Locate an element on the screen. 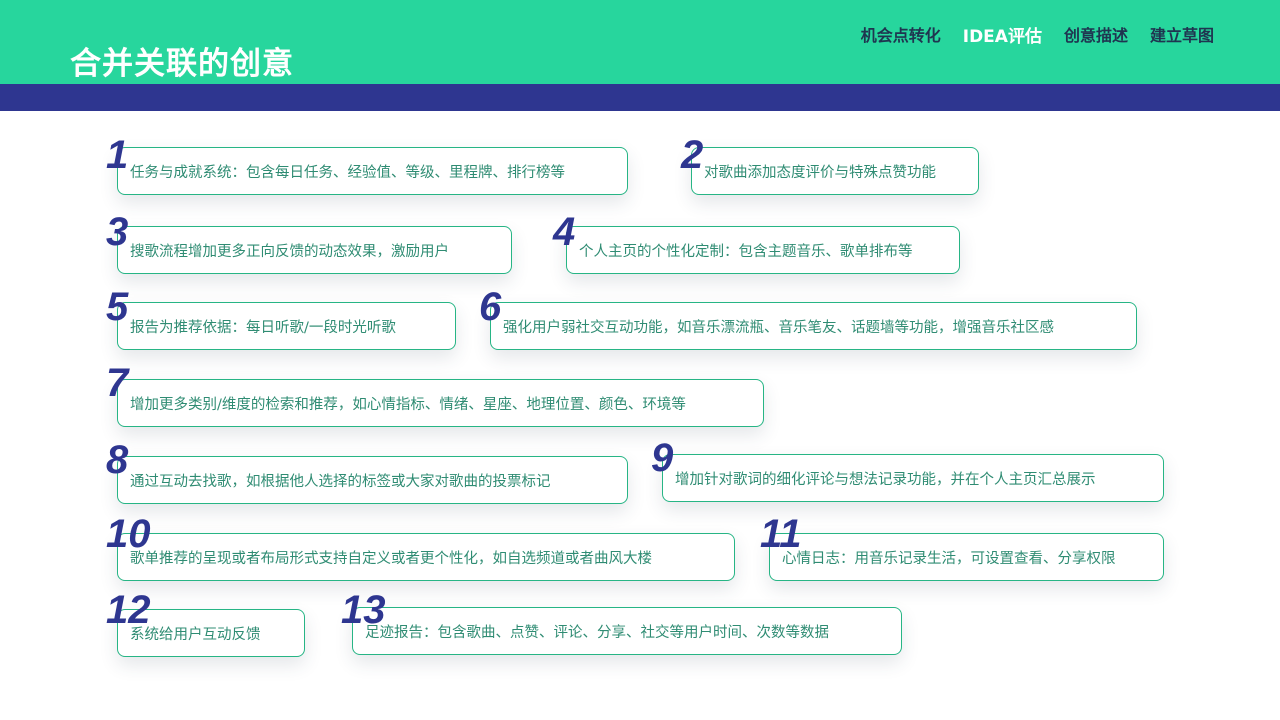 The height and width of the screenshot is (720, 1280). top-nav: 机会点转化 IDEA评估 创意描述 建立草图 is located at coordinates (1037, 34).